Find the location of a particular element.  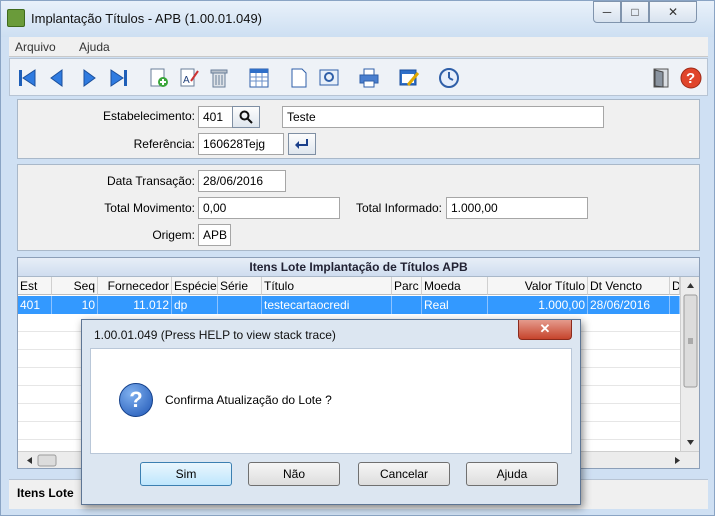

data-transacao-label: Data Transação: is located at coordinates (150, 181).